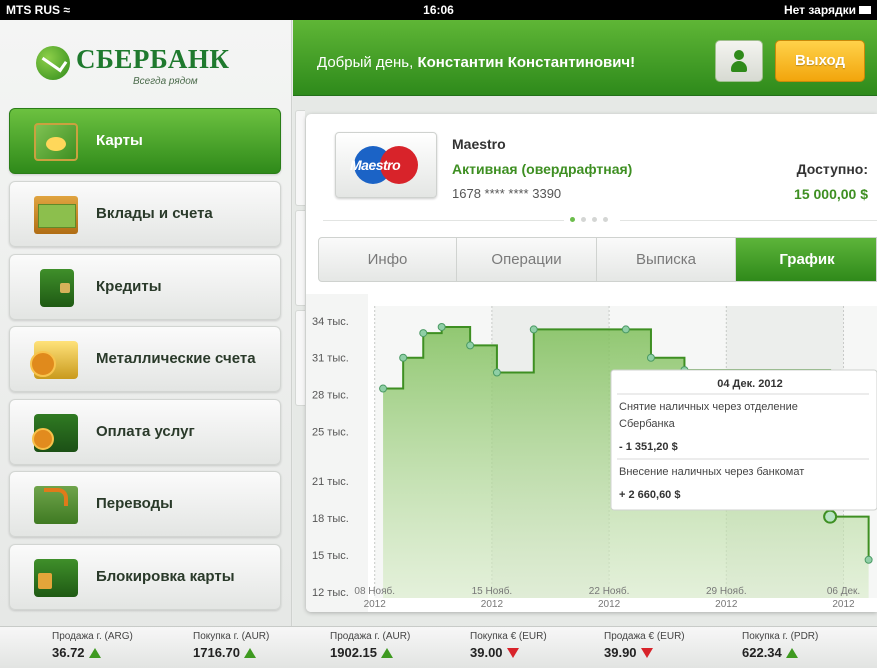 This screenshot has height=668, width=877. What do you see at coordinates (153, 59) in the screenshot?
I see `brand-name: СБЕРБАНК` at bounding box center [153, 59].